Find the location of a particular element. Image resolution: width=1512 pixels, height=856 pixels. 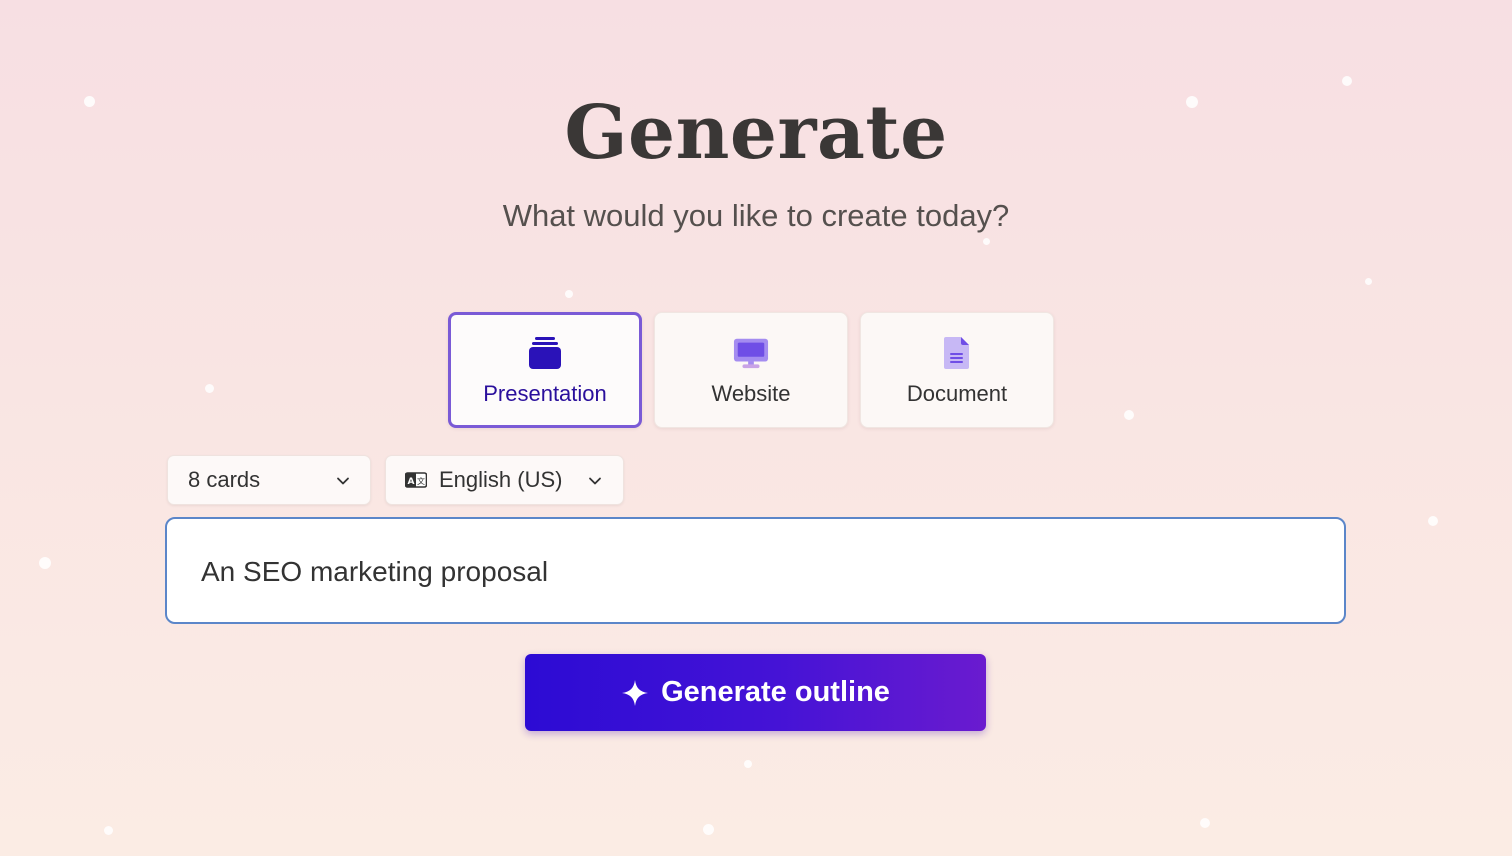

document-icon is located at coordinates (957, 353).